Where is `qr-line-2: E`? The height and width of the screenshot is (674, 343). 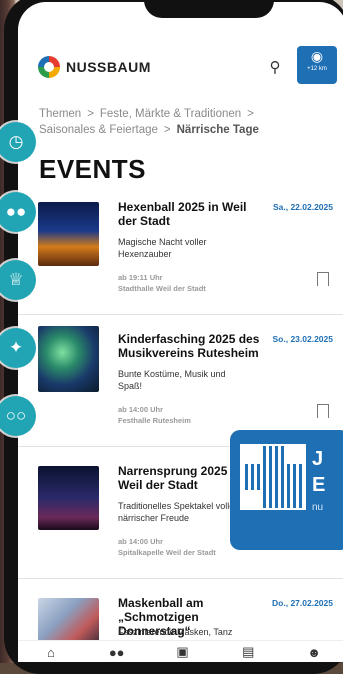 qr-line-2: E is located at coordinates (319, 485).